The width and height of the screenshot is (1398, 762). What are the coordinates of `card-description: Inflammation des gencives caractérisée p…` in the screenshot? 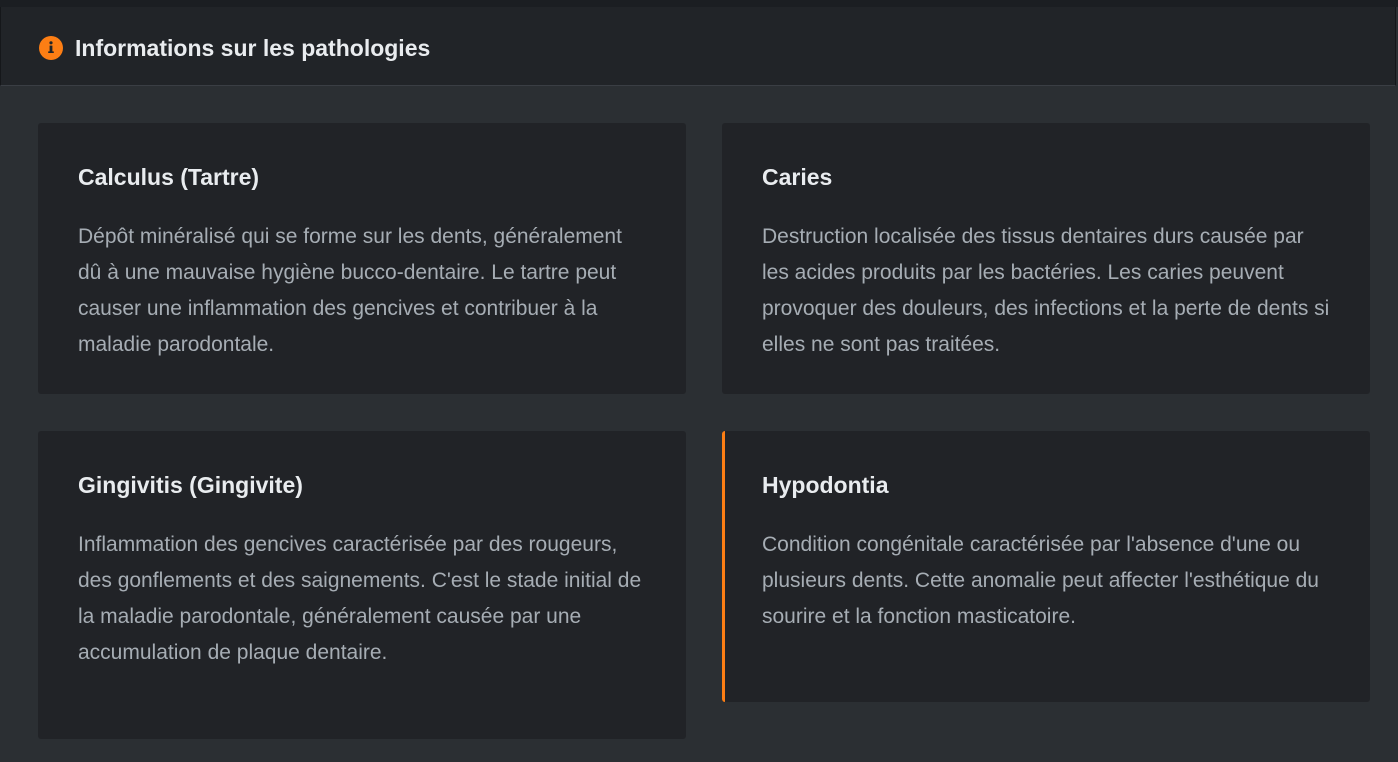 It's located at (360, 598).